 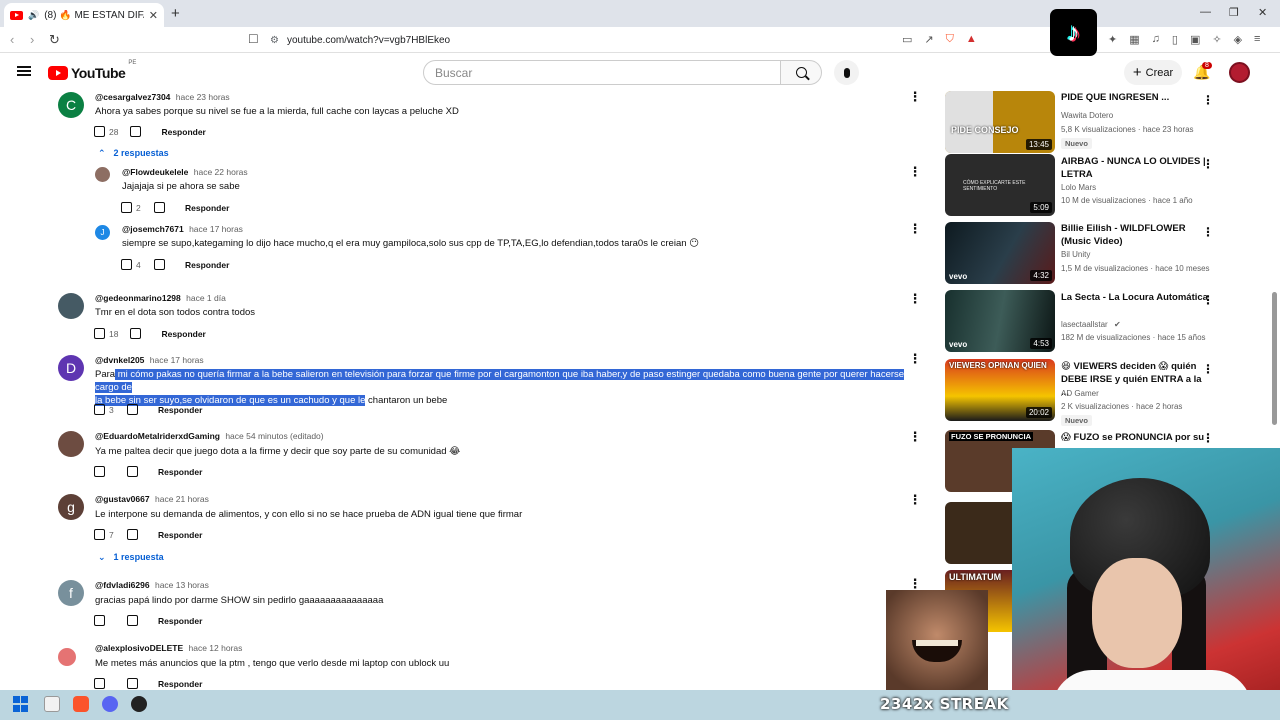 I want to click on account-avatar, so click(x=1239, y=72).